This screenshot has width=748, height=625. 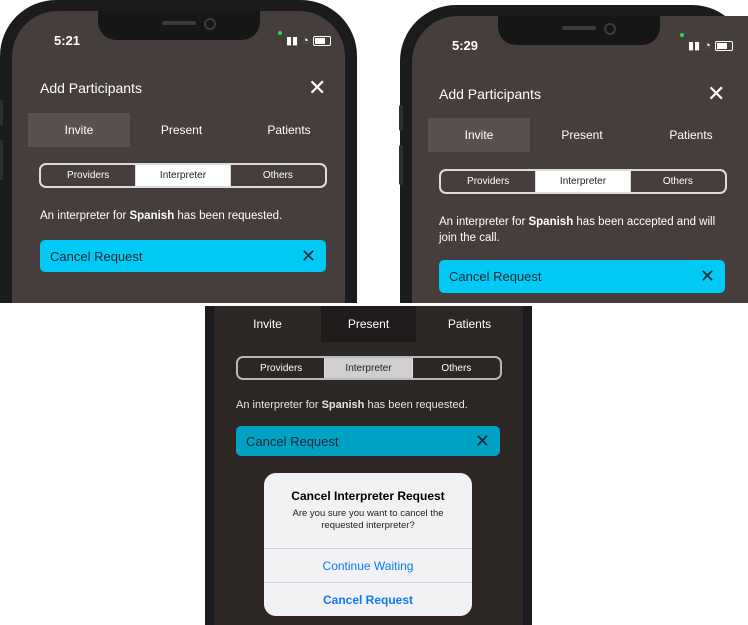 I want to click on dialog-cancel-request-button: Cancel Request, so click(x=368, y=599).